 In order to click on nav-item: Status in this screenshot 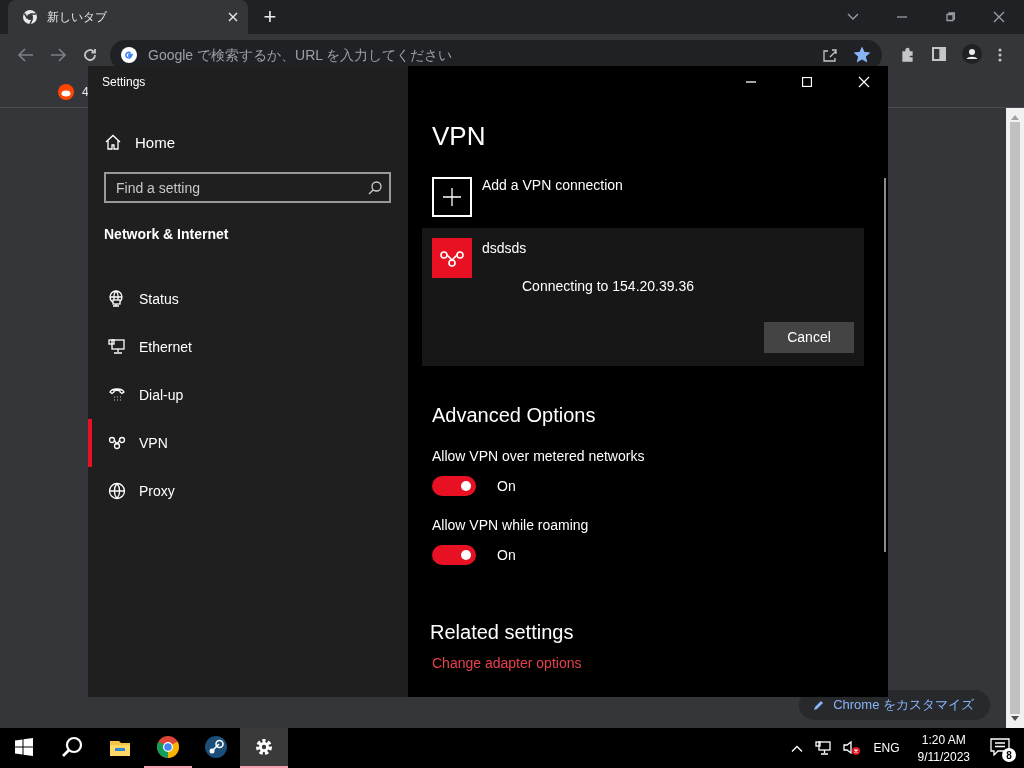, I will do `click(248, 299)`.